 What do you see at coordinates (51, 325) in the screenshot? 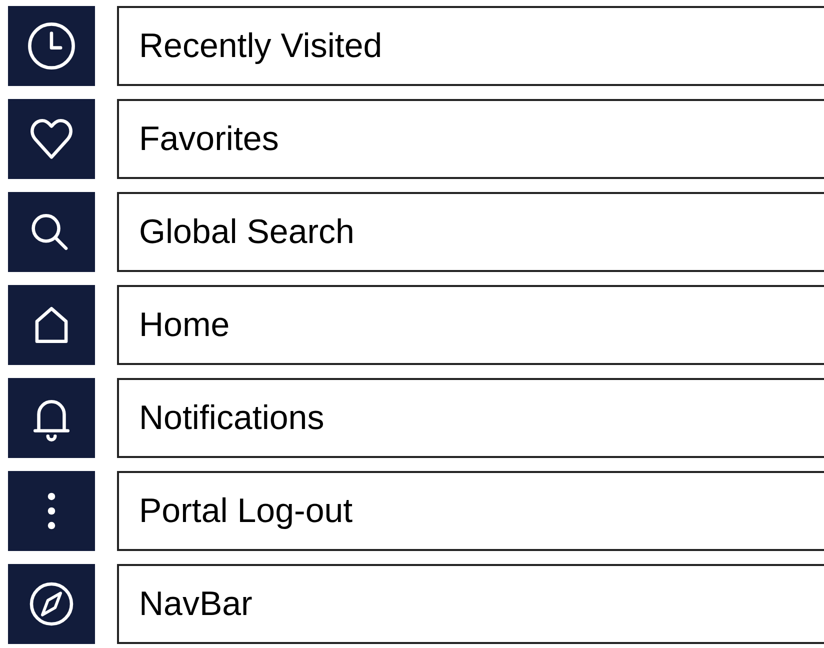
I see `home-icon` at bounding box center [51, 325].